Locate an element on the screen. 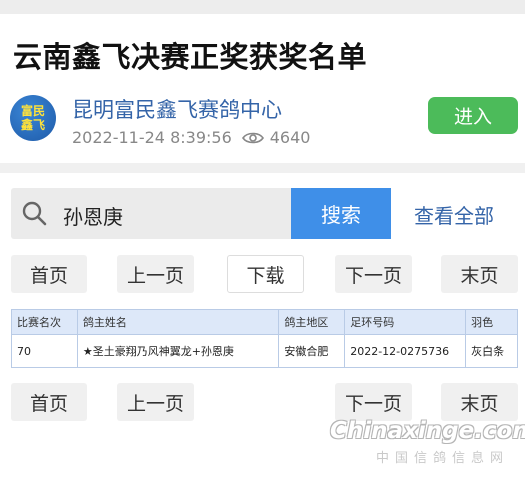  view-all-link: 查看全部 is located at coordinates (454, 214).